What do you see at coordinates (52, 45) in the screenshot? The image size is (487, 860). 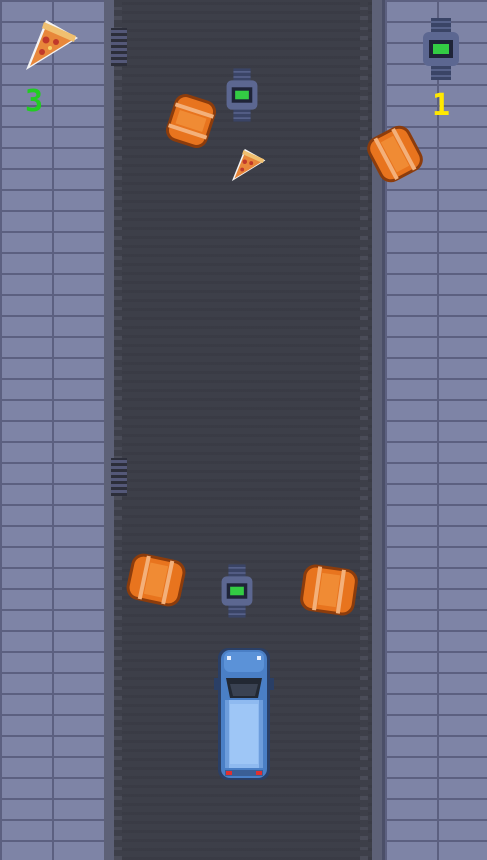 I see `pizza-slice-icon` at bounding box center [52, 45].